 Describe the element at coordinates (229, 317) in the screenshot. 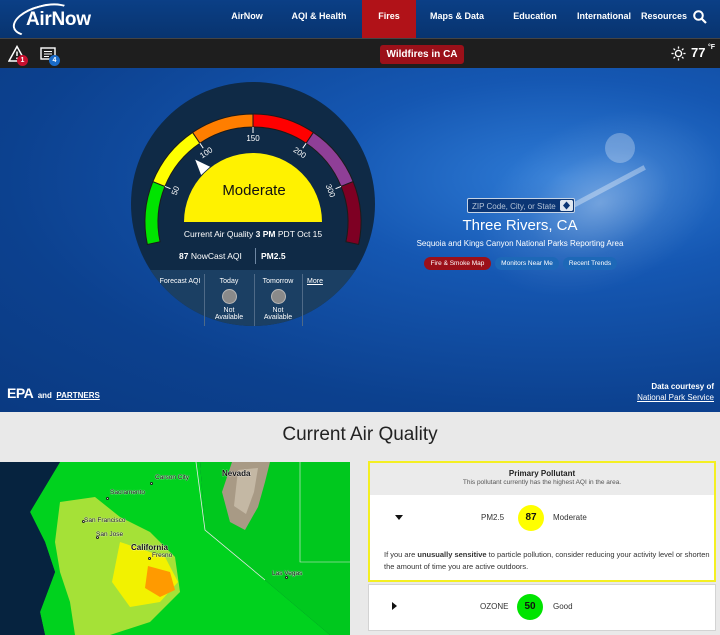

I see `forecast-today-value-2: Available` at that location.